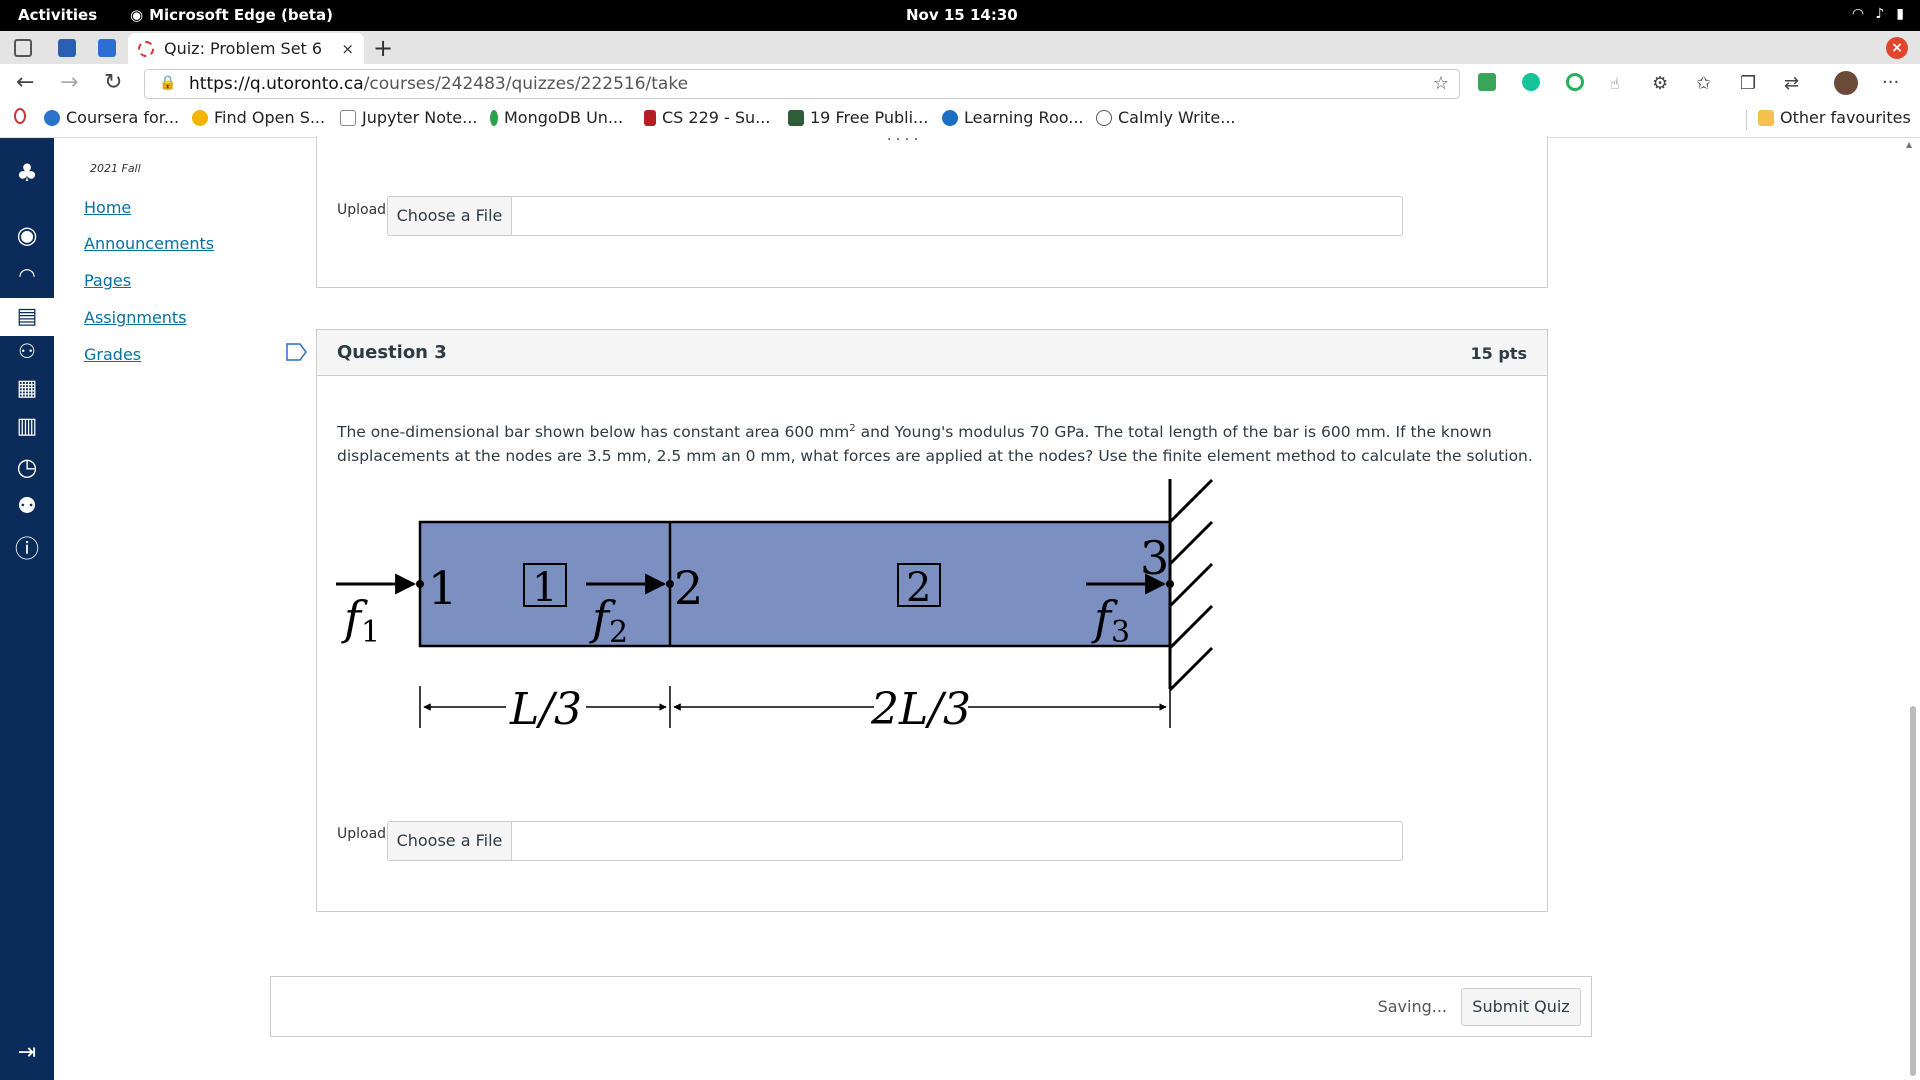  Describe the element at coordinates (107, 48) in the screenshot. I see `pinned-tab-icon` at that location.